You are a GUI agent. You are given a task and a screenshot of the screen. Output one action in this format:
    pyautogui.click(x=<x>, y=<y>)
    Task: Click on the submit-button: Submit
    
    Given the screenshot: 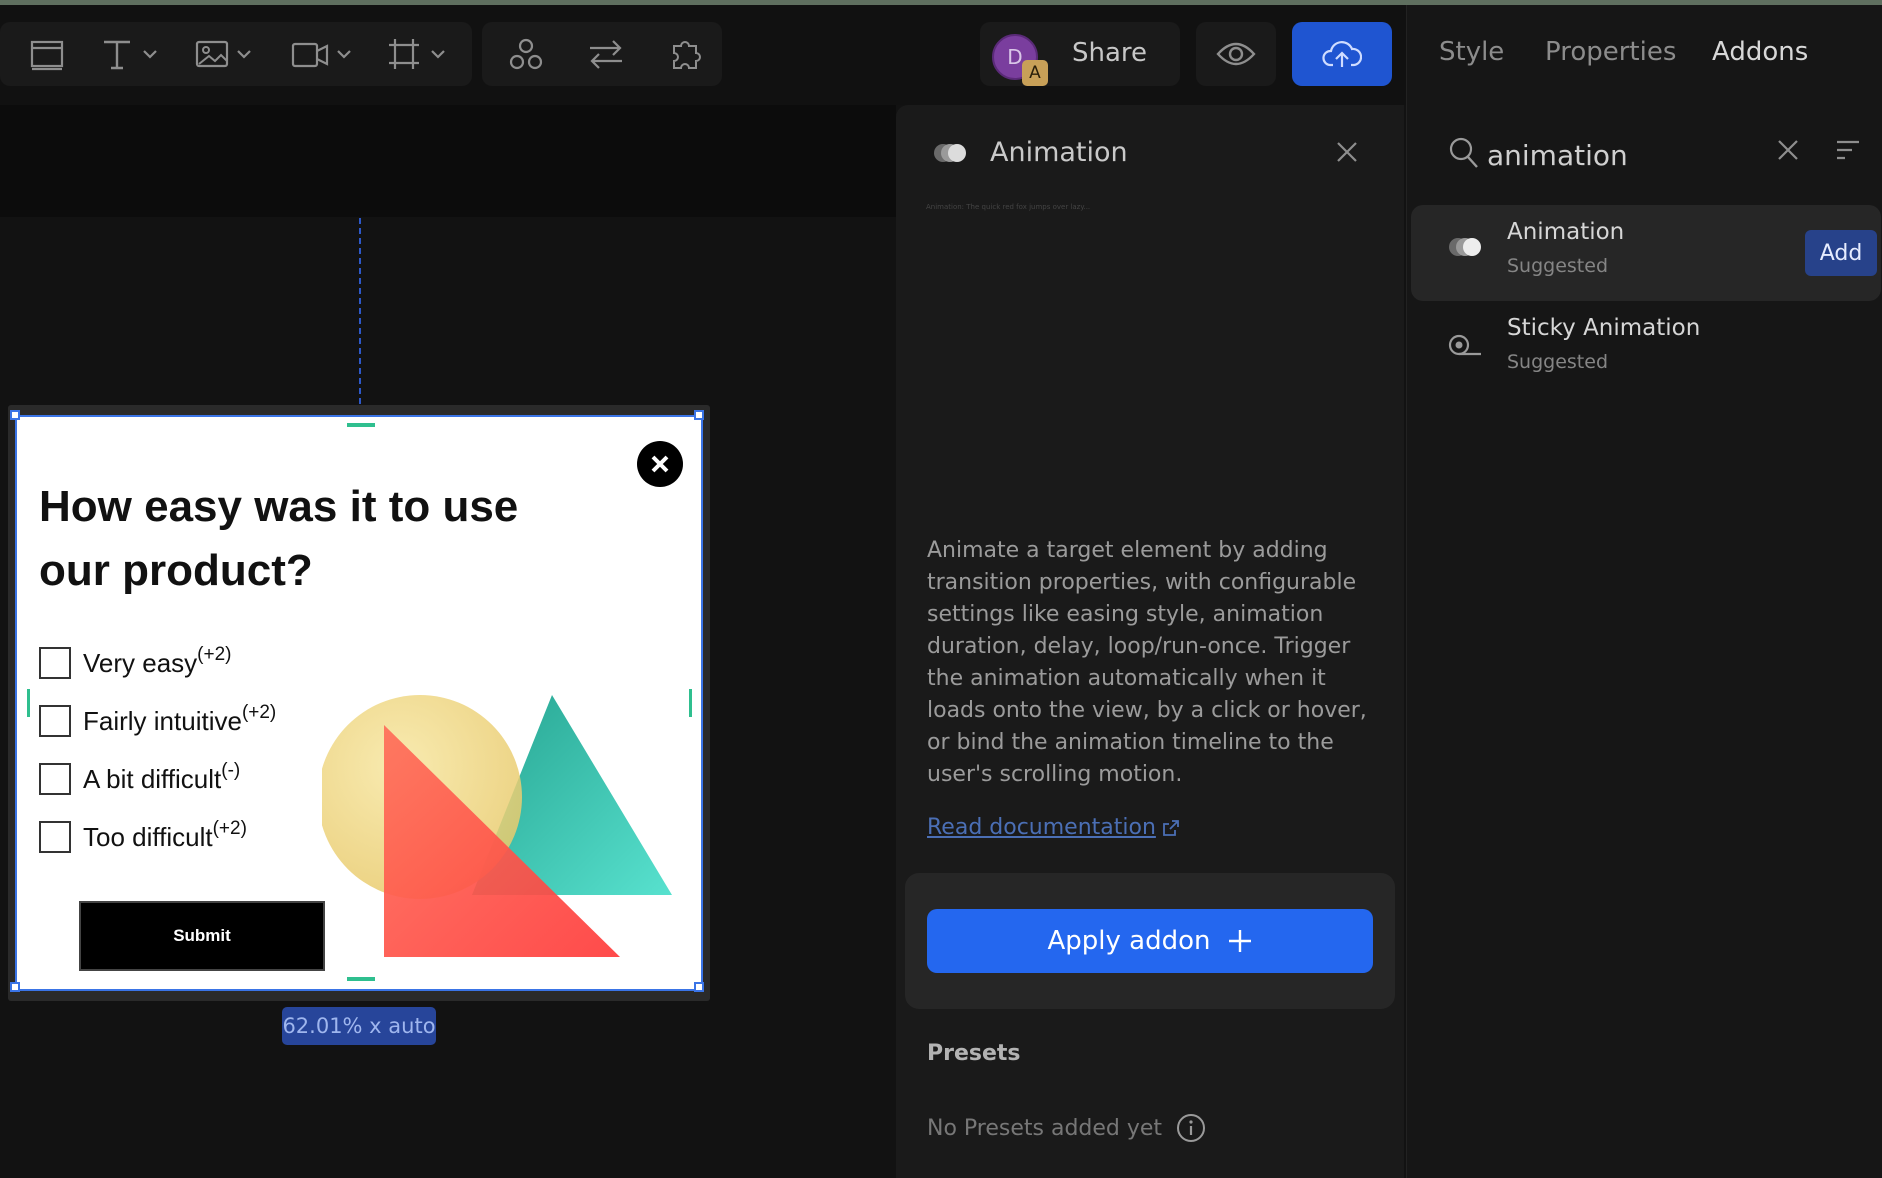 What is the action you would take?
    pyautogui.click(x=202, y=936)
    